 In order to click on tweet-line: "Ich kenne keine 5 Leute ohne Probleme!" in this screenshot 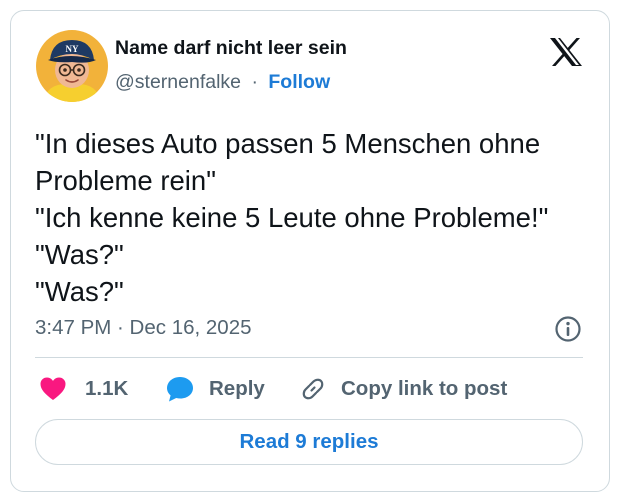, I will do `click(292, 217)`.